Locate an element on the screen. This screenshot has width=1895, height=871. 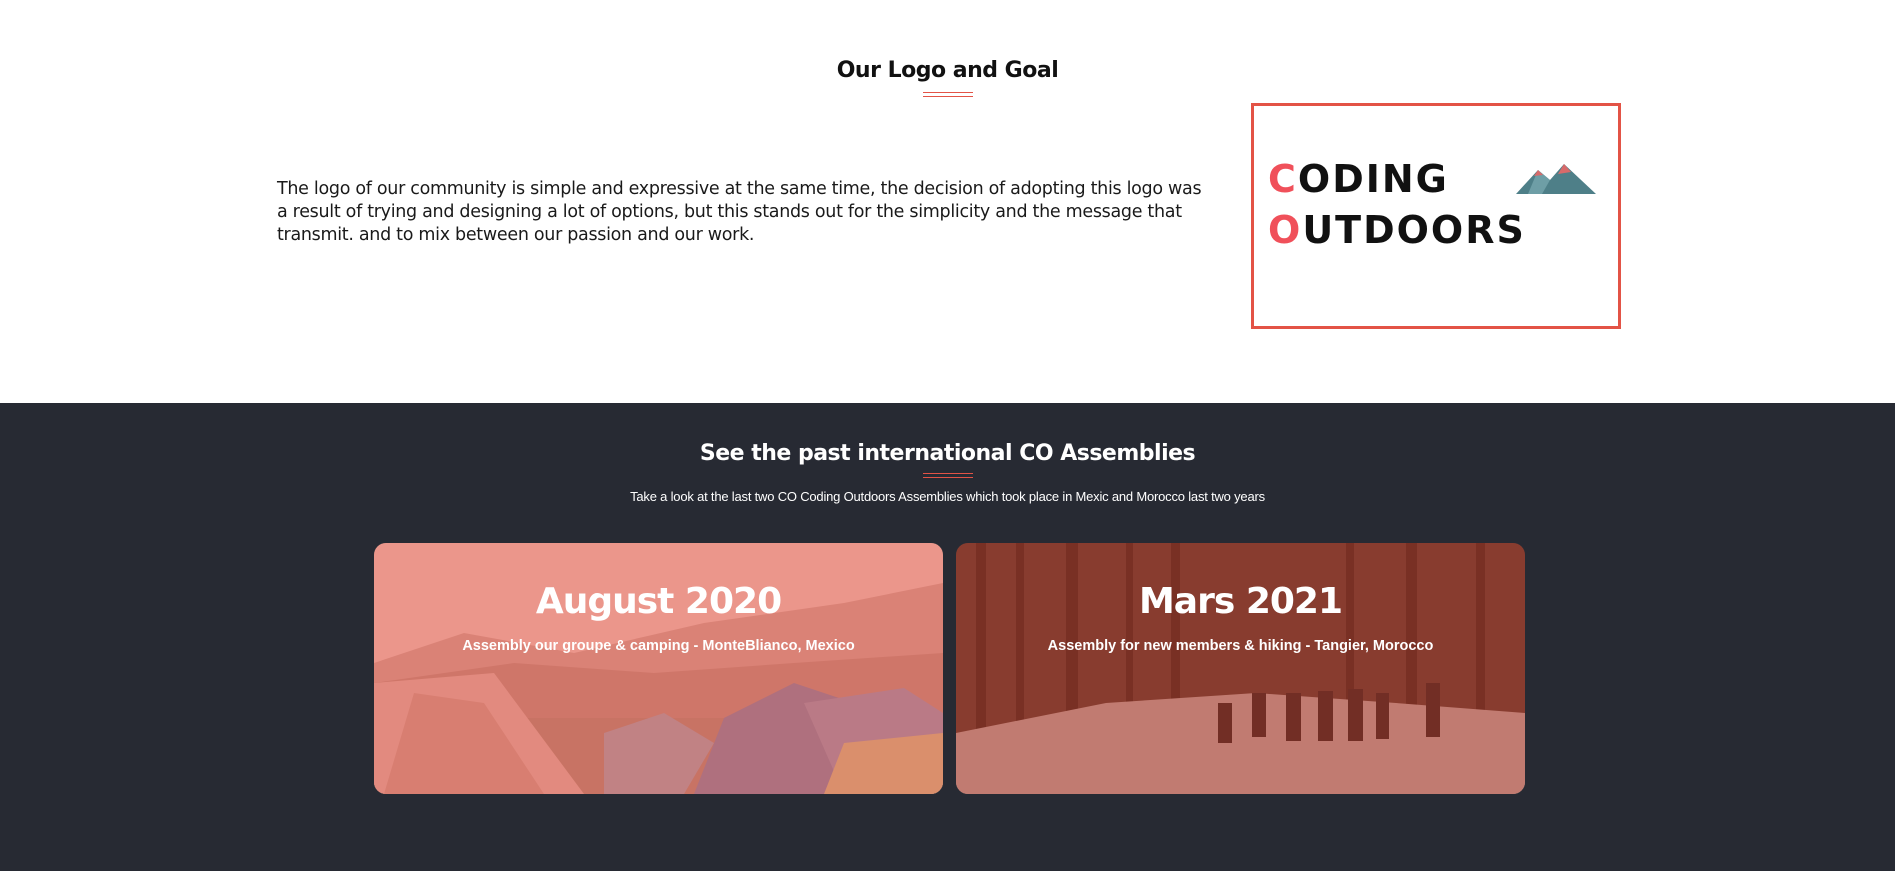
logo-image: CODING OUTDOORS is located at coordinates (1436, 216).